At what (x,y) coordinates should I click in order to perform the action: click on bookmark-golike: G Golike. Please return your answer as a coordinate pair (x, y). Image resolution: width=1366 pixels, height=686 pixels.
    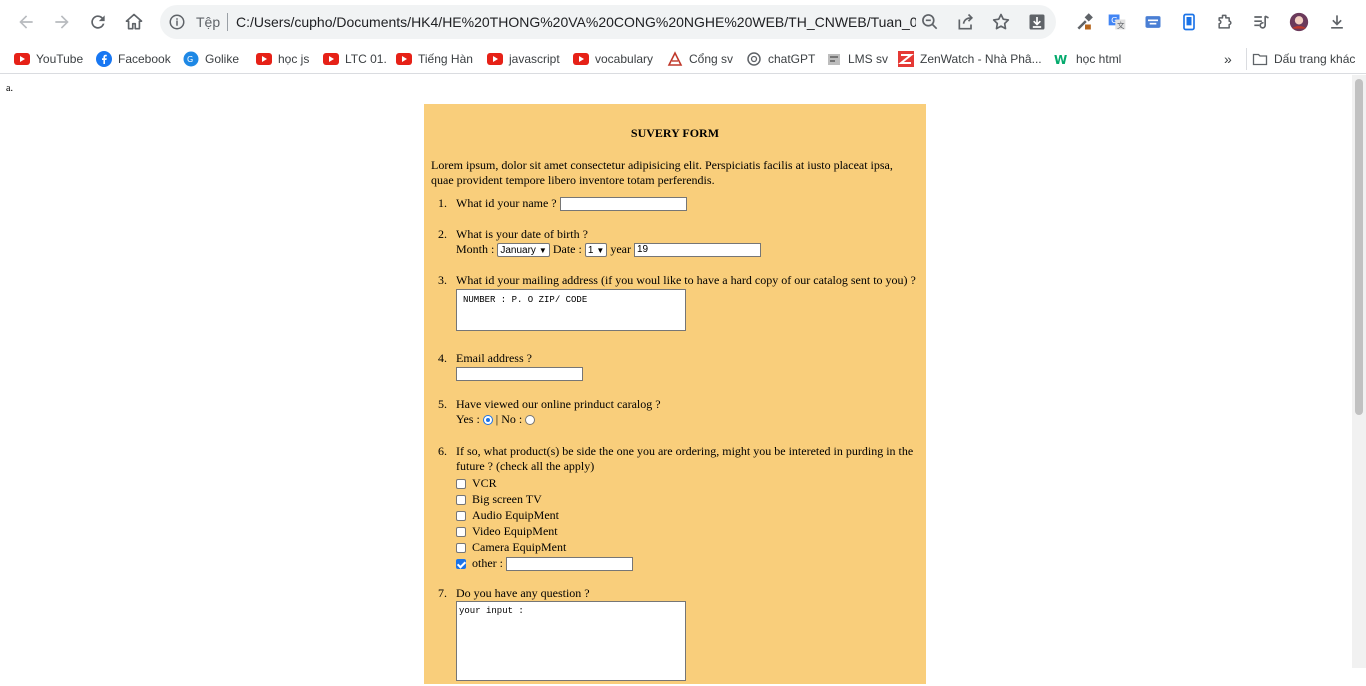
    Looking at the image, I should click on (211, 59).